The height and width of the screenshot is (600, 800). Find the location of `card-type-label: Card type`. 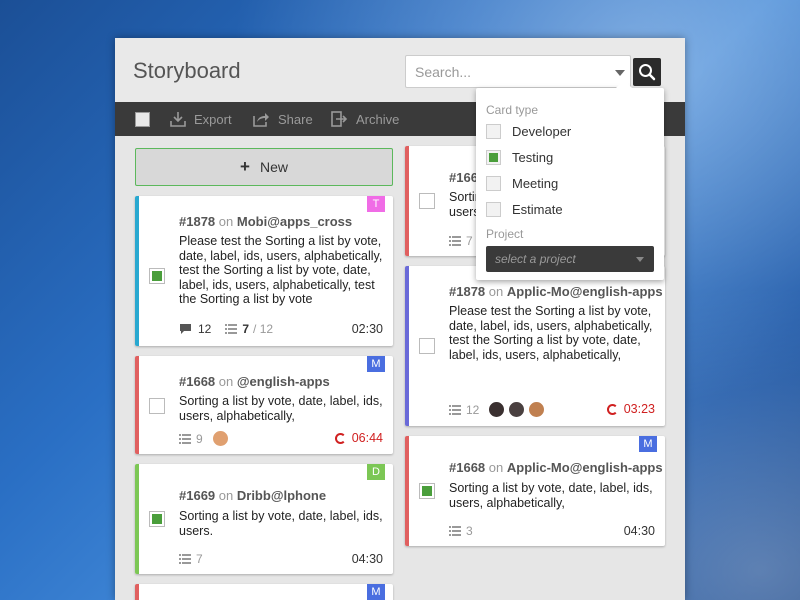

card-type-label: Card type is located at coordinates (512, 110).